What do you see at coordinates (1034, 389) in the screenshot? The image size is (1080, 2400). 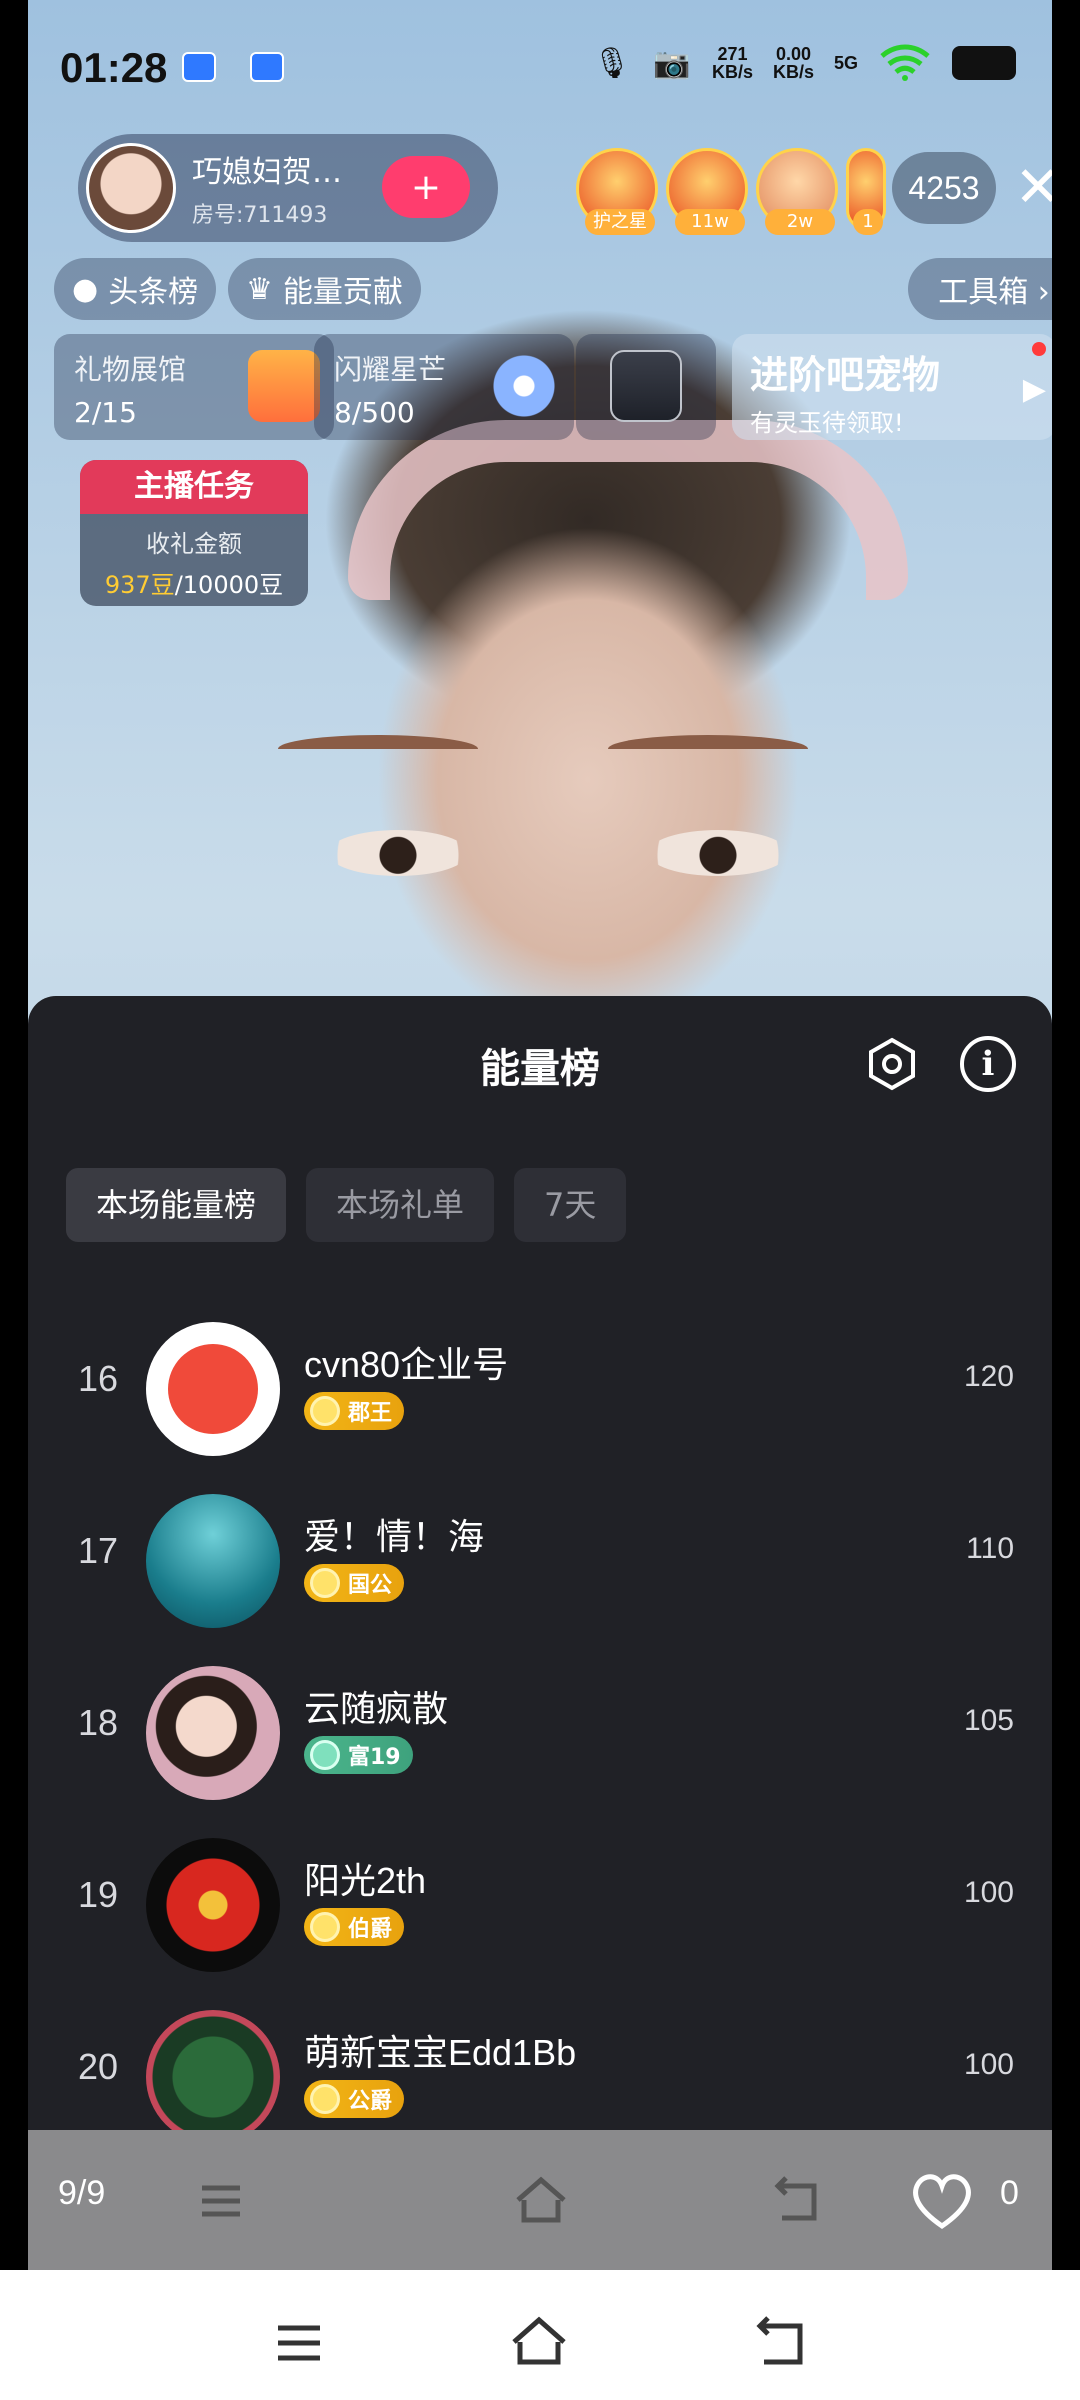 I see `chevron-right-icon: ▶` at bounding box center [1034, 389].